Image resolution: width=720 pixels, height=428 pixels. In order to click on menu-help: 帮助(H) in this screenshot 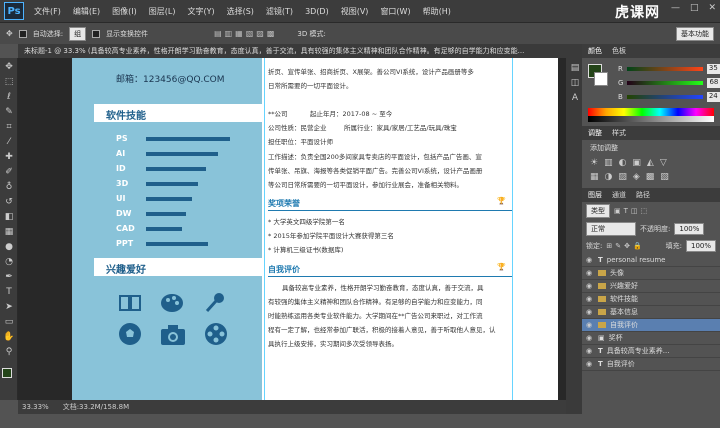, I will do `click(437, 11)`.